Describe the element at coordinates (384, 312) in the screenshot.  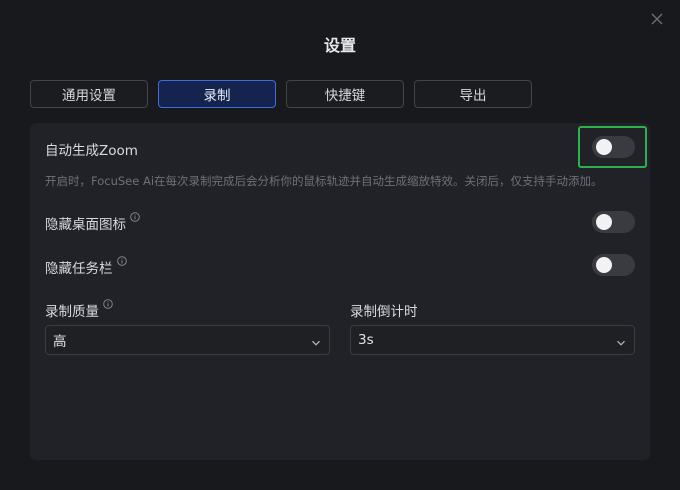
I see `countdown-label: 录制倒计时` at that location.